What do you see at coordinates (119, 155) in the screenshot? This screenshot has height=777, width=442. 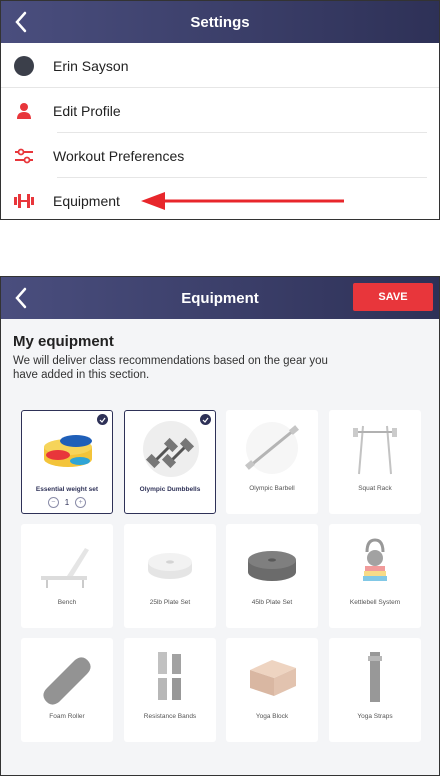 I see `menu-item-label: Workout Preferences` at bounding box center [119, 155].